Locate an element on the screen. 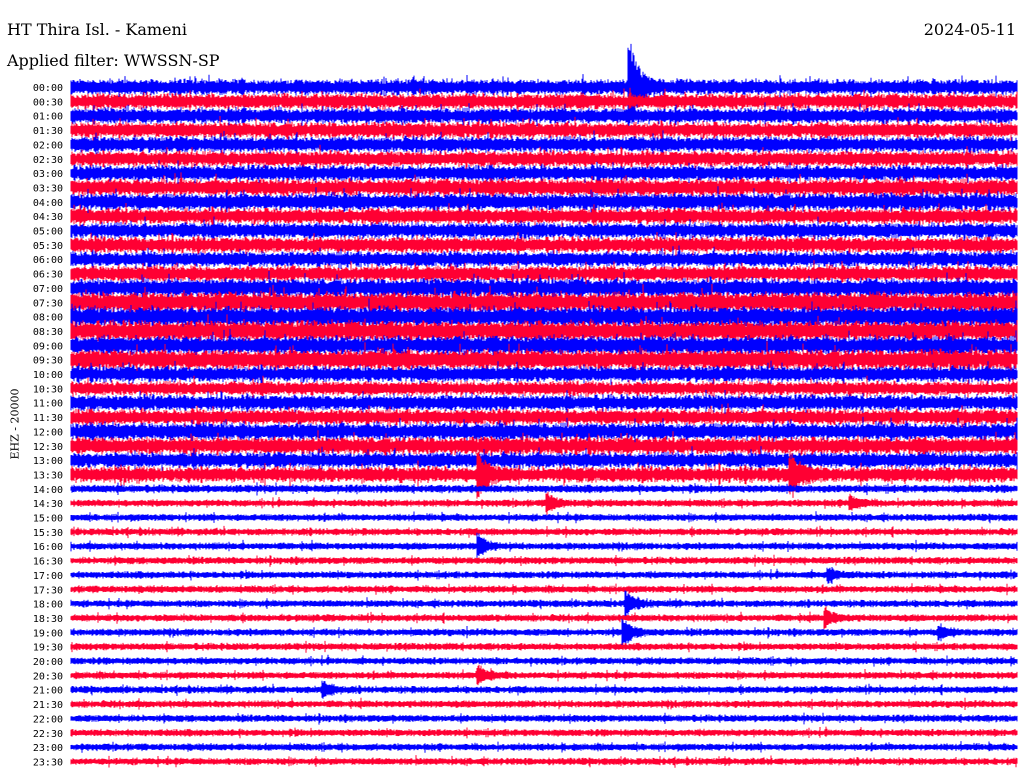 Image resolution: width=1024 pixels, height=780 pixels. row-time-label: 10:30 is located at coordinates (48, 389).